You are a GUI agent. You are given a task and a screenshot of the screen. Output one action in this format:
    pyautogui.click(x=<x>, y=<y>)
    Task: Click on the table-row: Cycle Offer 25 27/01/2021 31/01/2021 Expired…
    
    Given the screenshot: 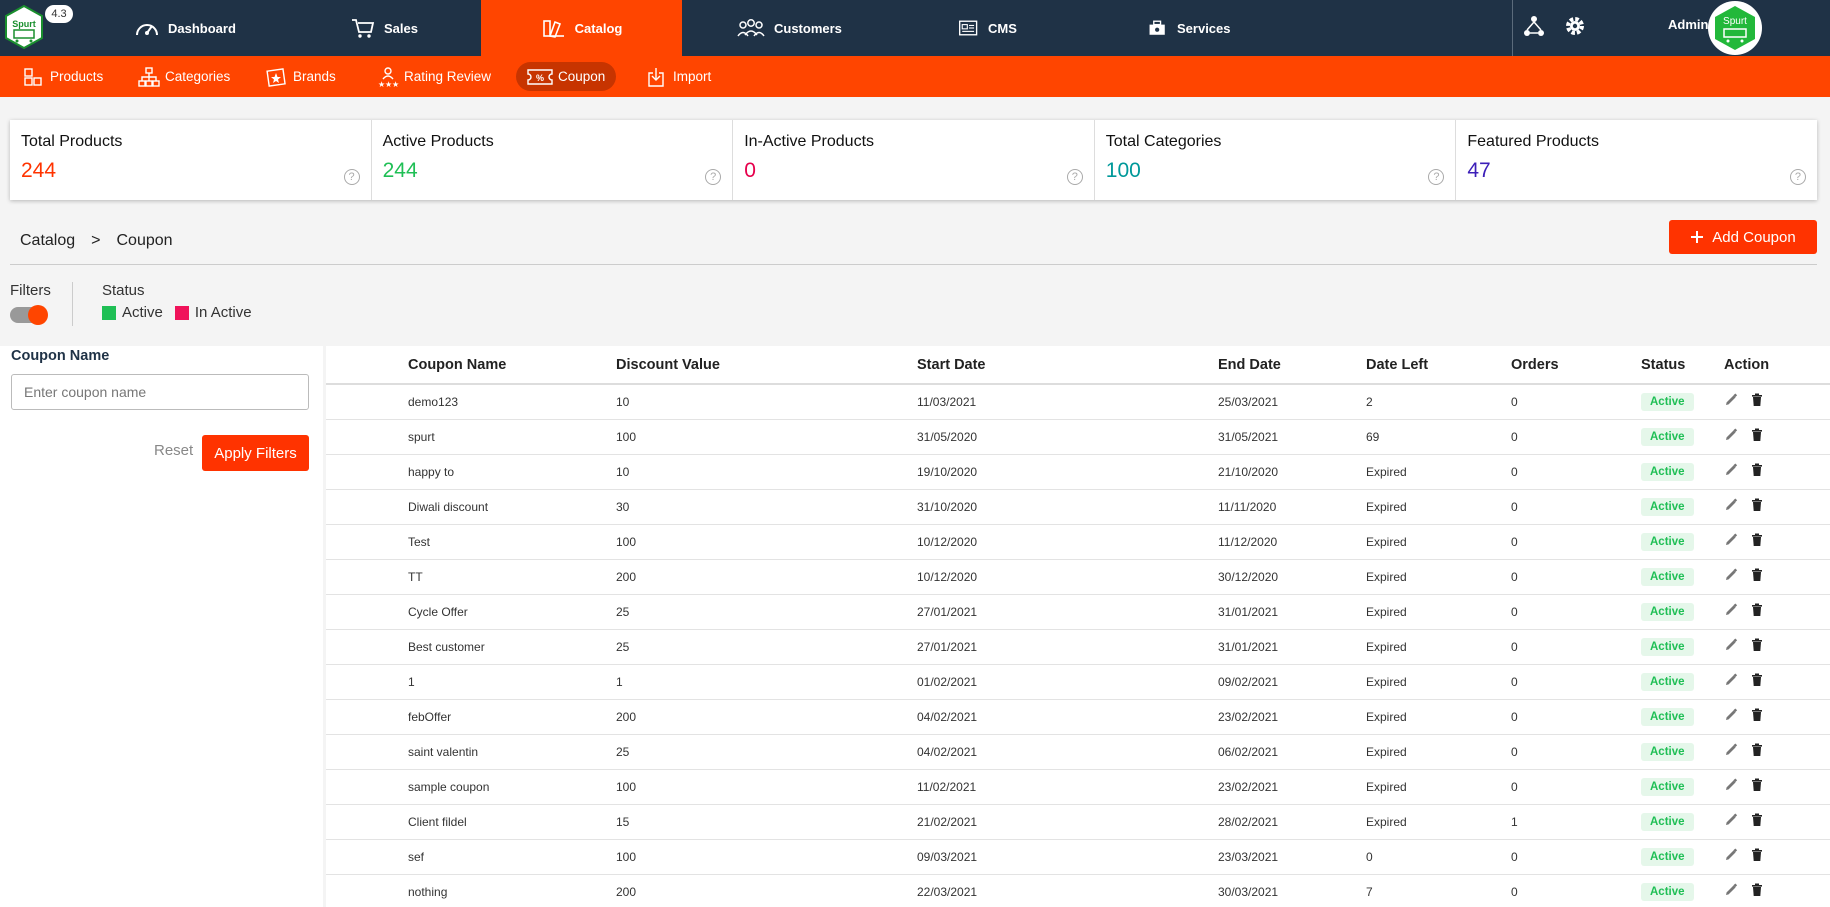 What is the action you would take?
    pyautogui.click(x=1078, y=612)
    